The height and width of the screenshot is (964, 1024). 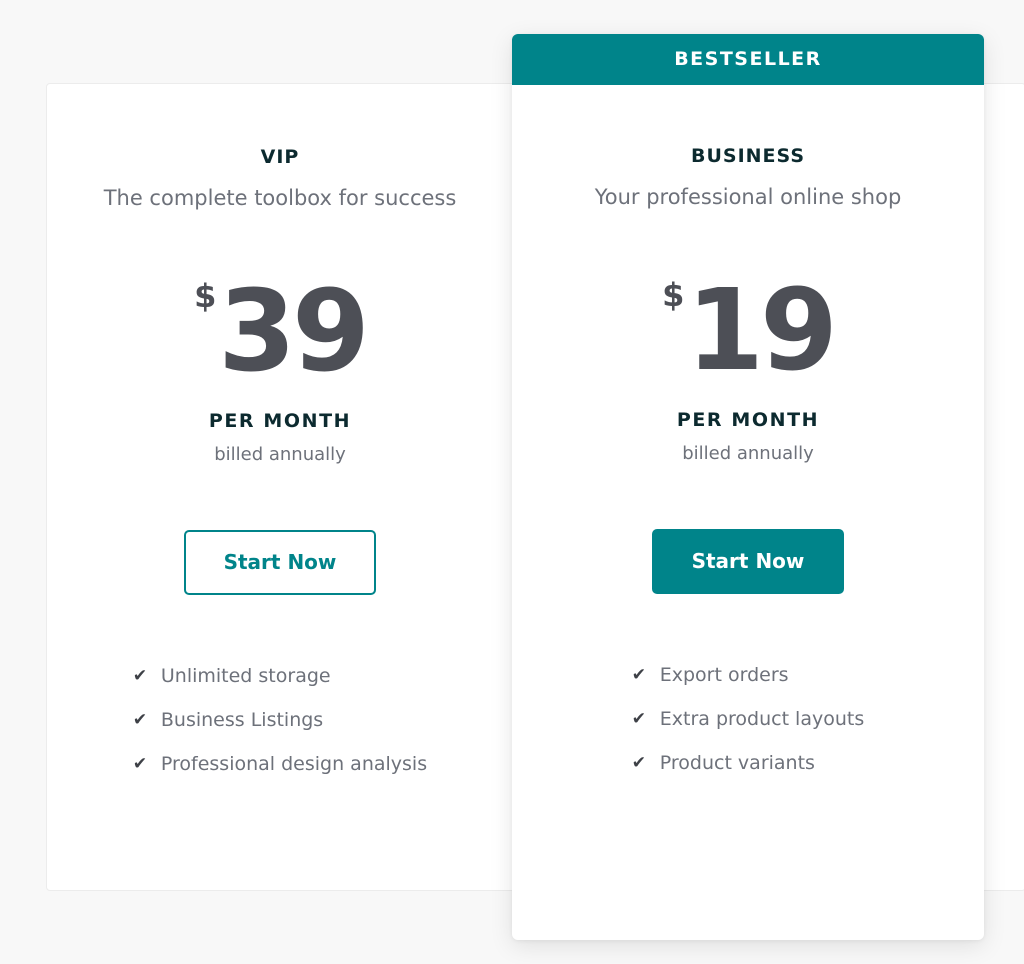 What do you see at coordinates (748, 197) in the screenshot?
I see `plan-description: Your professional online shop` at bounding box center [748, 197].